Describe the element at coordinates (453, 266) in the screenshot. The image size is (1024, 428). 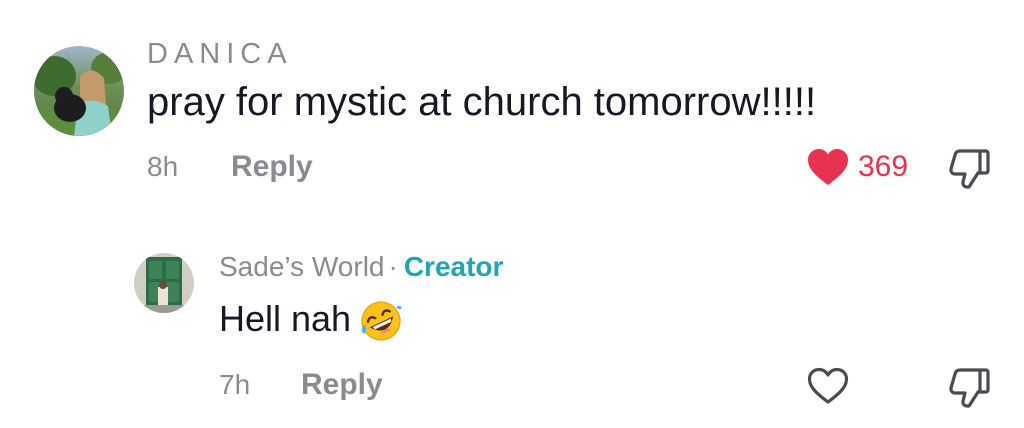
I see `creator-badge: Creator` at that location.